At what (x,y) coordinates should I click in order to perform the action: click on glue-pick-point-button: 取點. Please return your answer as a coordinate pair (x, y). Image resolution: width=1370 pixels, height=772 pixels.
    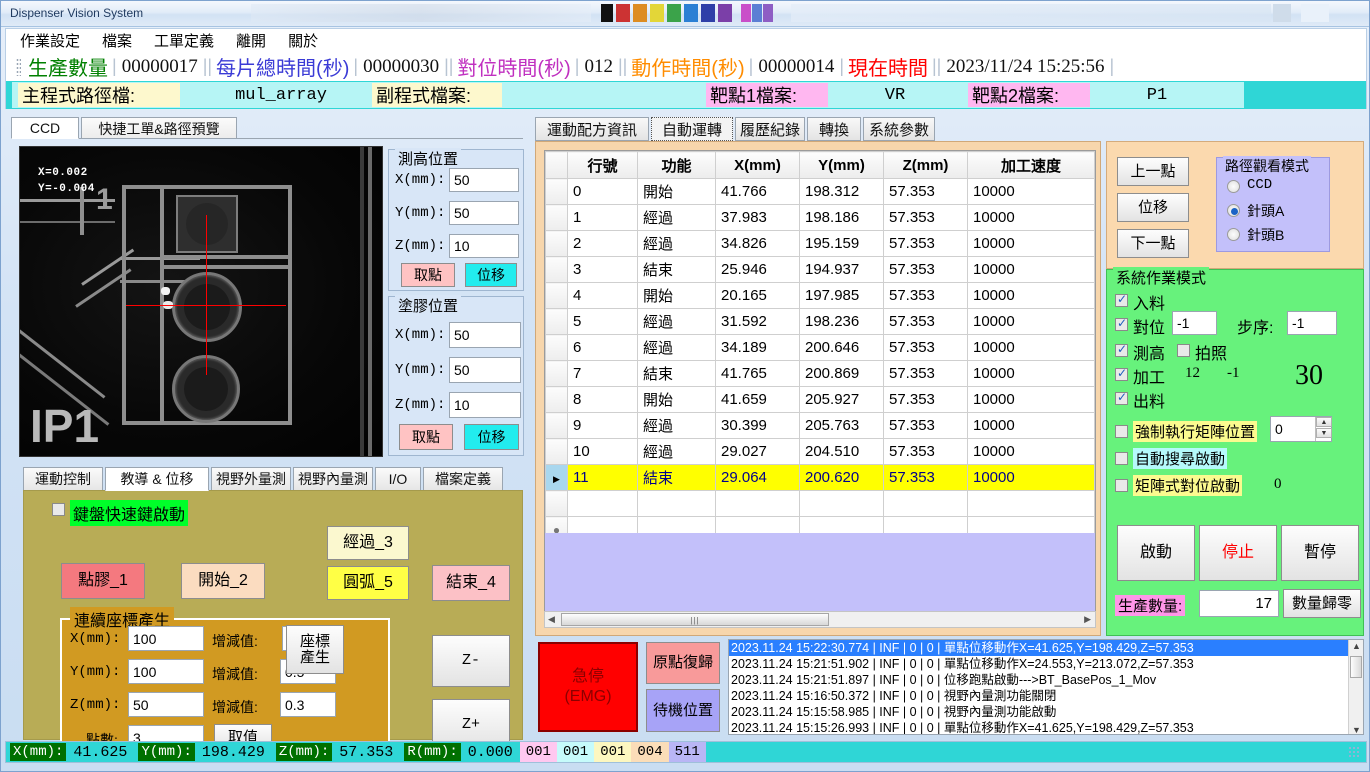
    Looking at the image, I should click on (426, 437).